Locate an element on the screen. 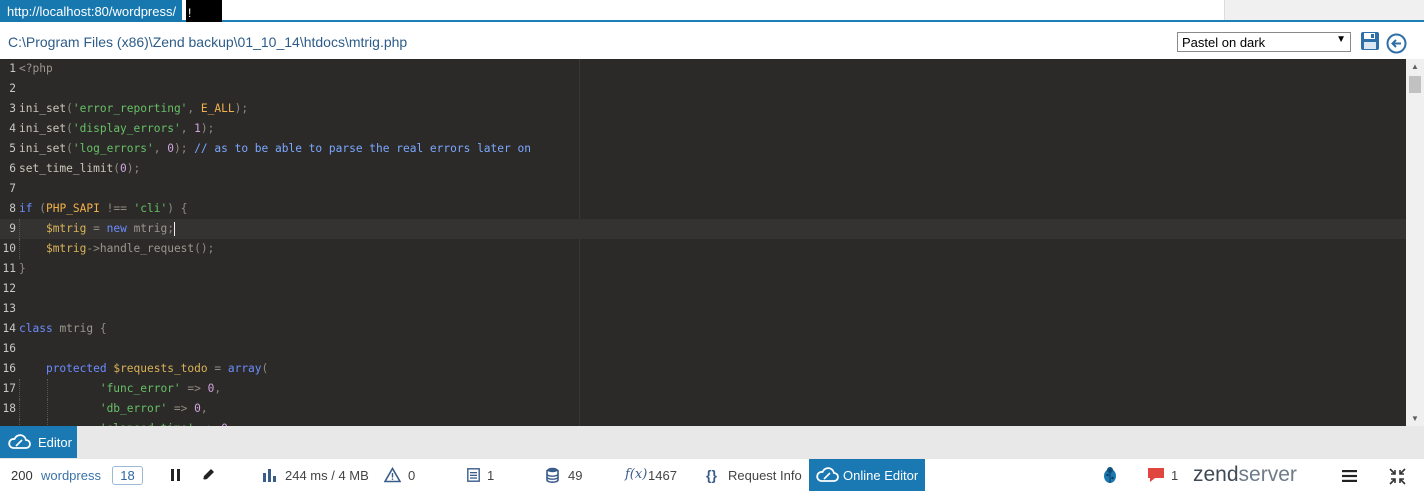 The height and width of the screenshot is (491, 1424). code-line: 8 if (PHP_SAPI !== 'cli') { is located at coordinates (703, 209).